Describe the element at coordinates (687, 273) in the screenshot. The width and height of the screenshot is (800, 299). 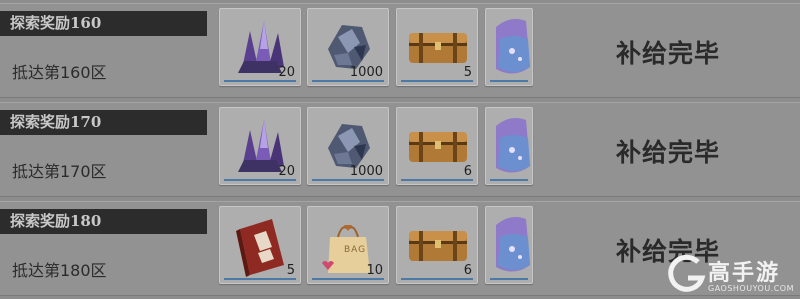
I see `g-logo-icon` at that location.